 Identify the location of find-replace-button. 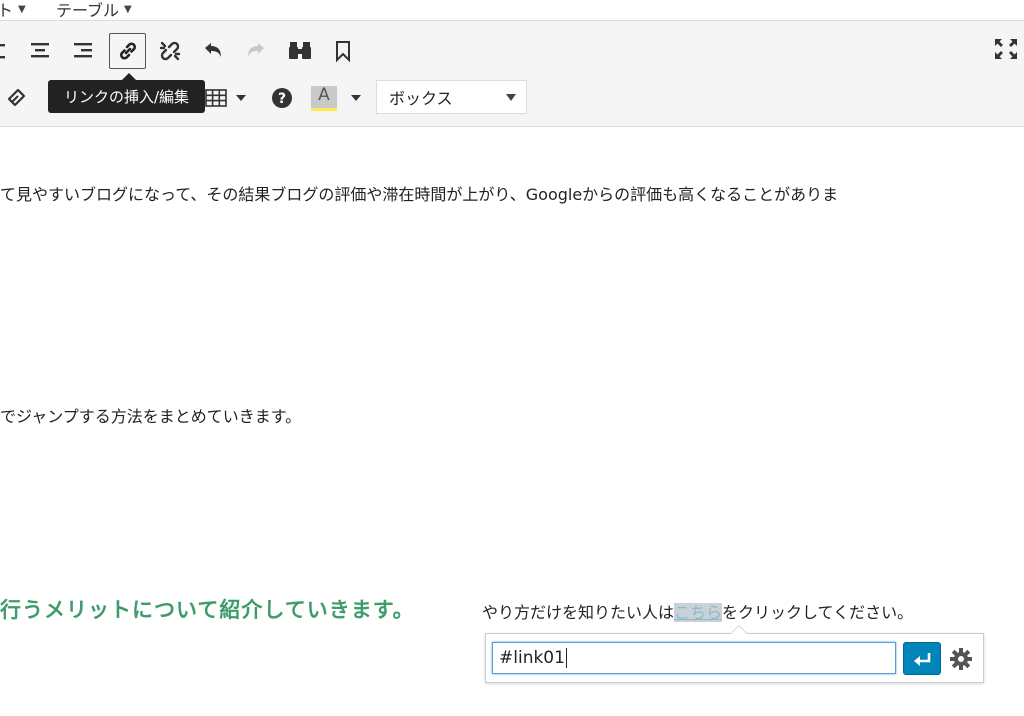
(300, 51).